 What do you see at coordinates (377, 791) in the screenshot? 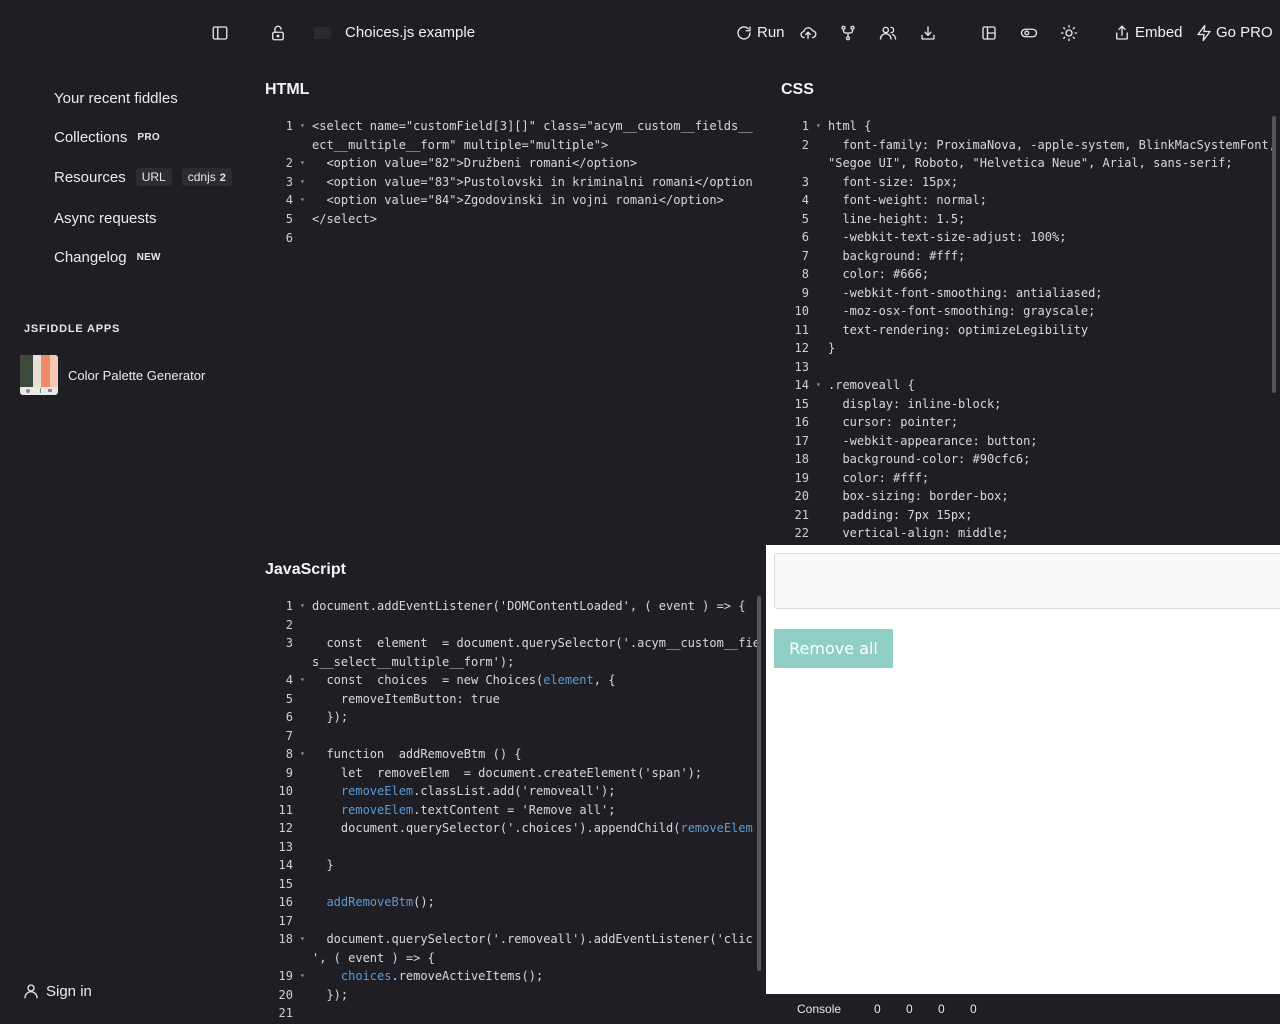
I see `highlighted-token: removeElem` at bounding box center [377, 791].